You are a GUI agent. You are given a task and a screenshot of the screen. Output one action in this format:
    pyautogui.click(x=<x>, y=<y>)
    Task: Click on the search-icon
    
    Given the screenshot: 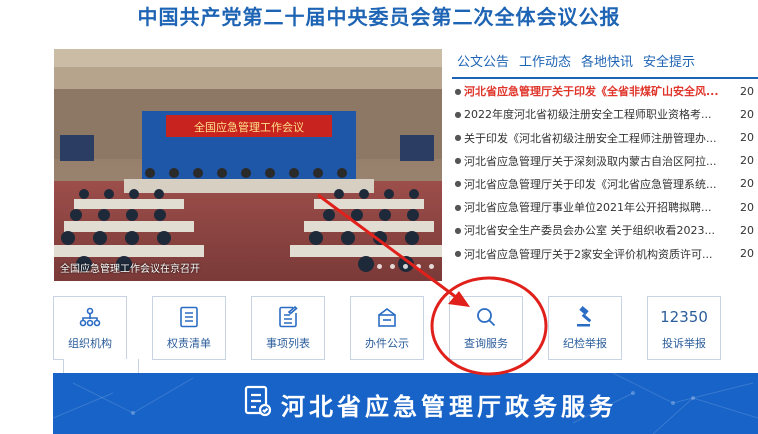 What is the action you would take?
    pyautogui.click(x=486, y=317)
    